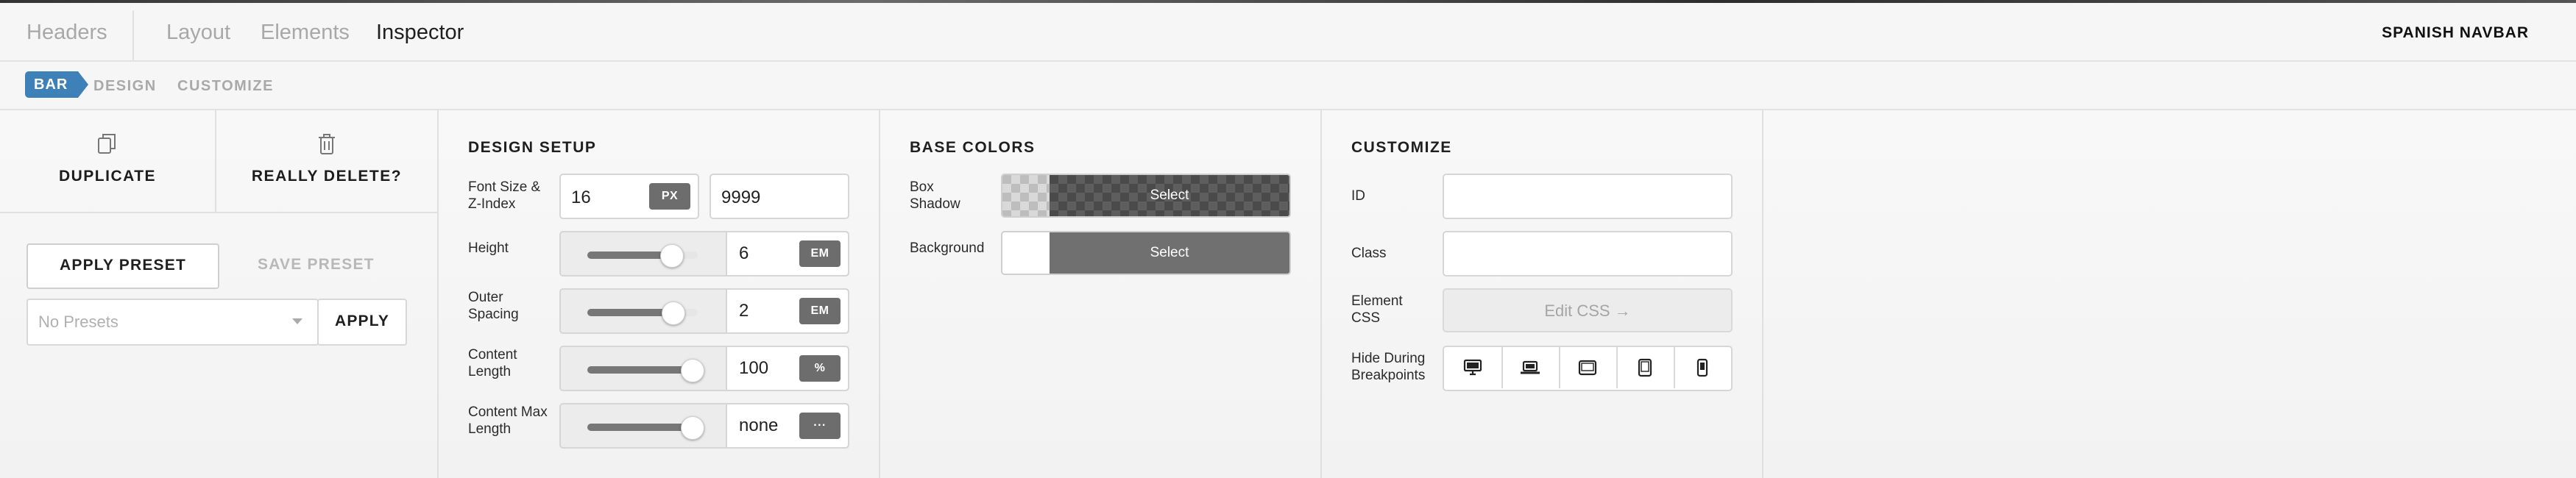 Image resolution: width=2576 pixels, height=478 pixels. What do you see at coordinates (493, 363) in the screenshot?
I see `content-length-label: Content Length` at bounding box center [493, 363].